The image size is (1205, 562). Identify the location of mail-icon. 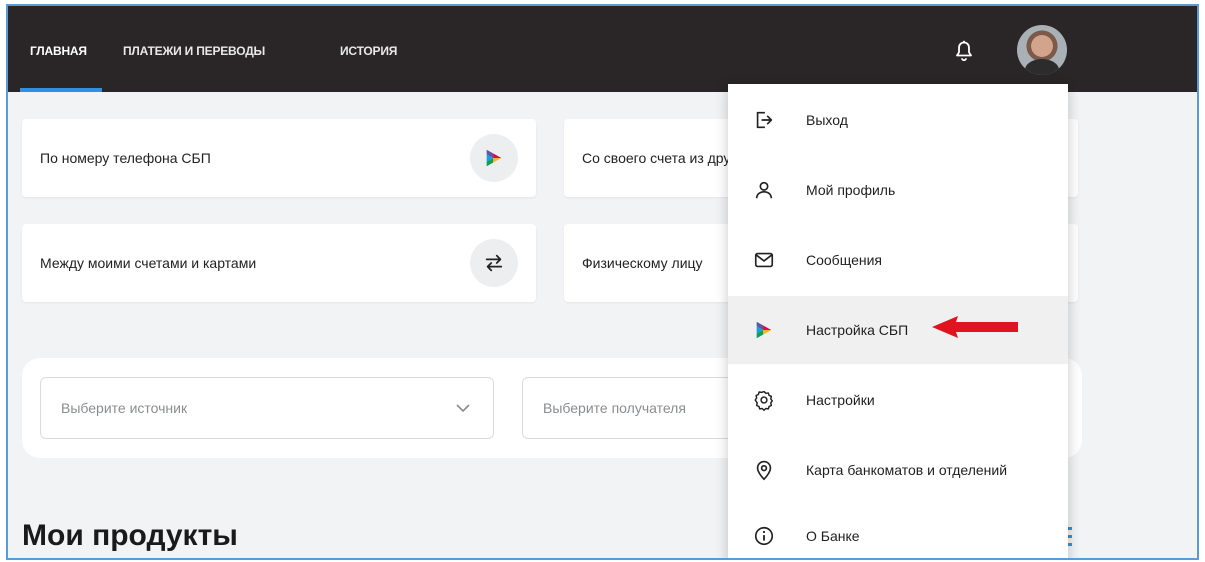
(764, 260).